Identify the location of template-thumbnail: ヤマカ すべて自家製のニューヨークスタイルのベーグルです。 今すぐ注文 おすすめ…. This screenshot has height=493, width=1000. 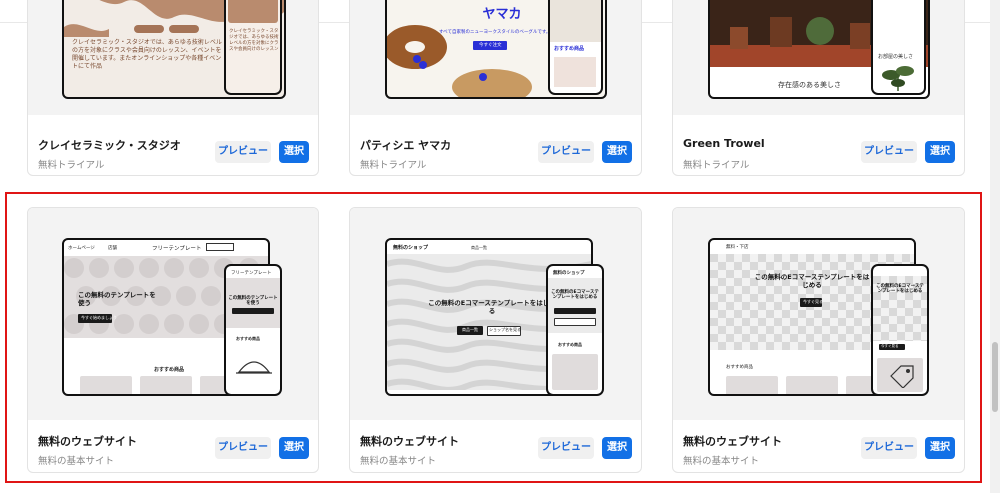
(495, 57).